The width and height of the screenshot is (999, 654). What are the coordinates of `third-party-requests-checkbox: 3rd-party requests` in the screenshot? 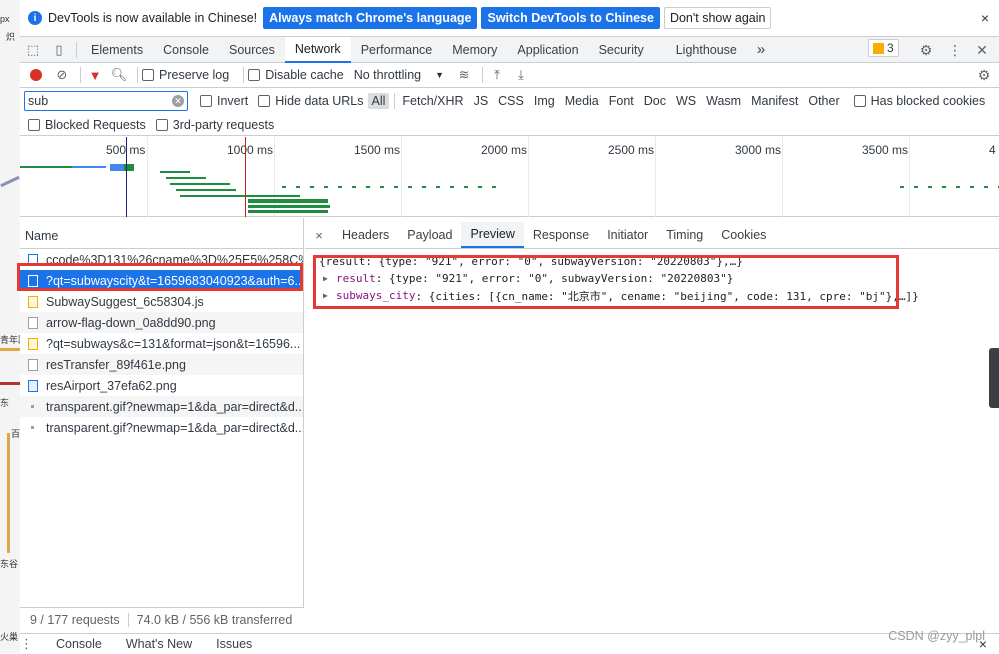 It's located at (214, 125).